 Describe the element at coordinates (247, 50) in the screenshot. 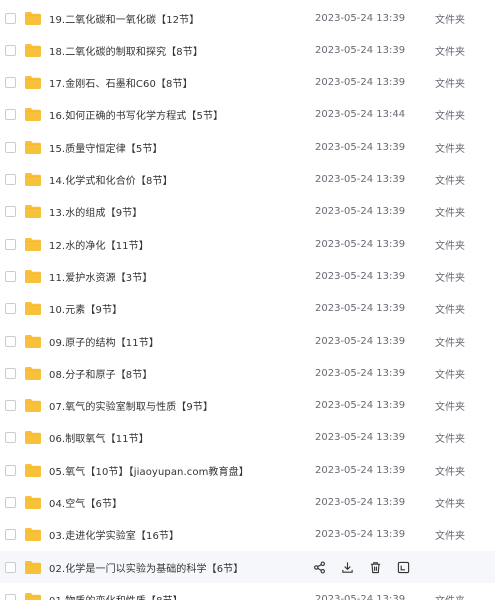

I see `file-row: 18.二氧化碳的制取和探究【8节】 2023-05-24 13:39 文件夹` at that location.